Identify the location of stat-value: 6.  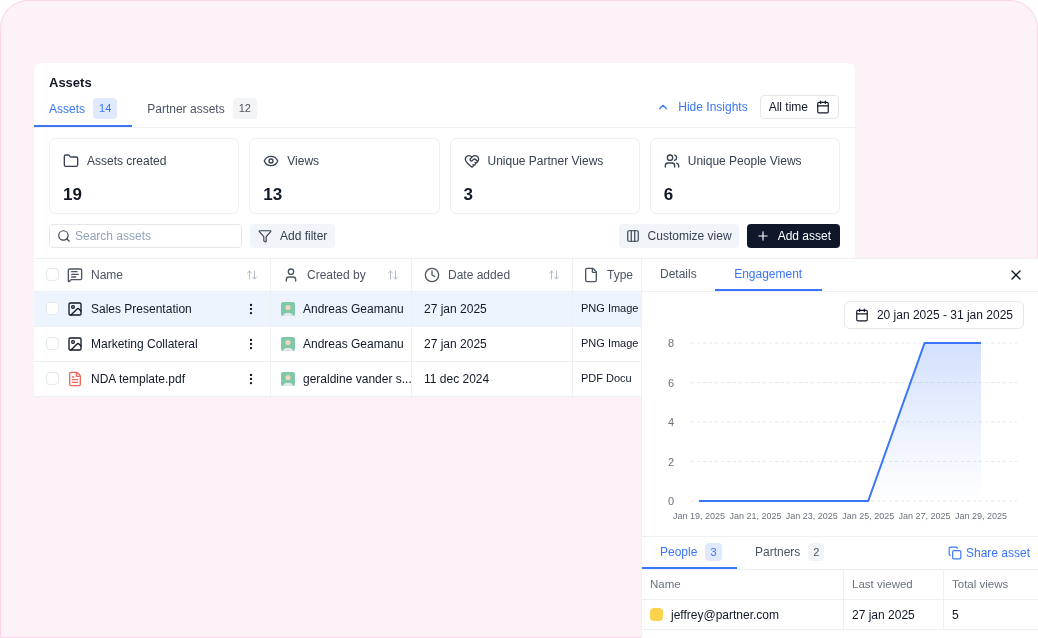
(669, 194).